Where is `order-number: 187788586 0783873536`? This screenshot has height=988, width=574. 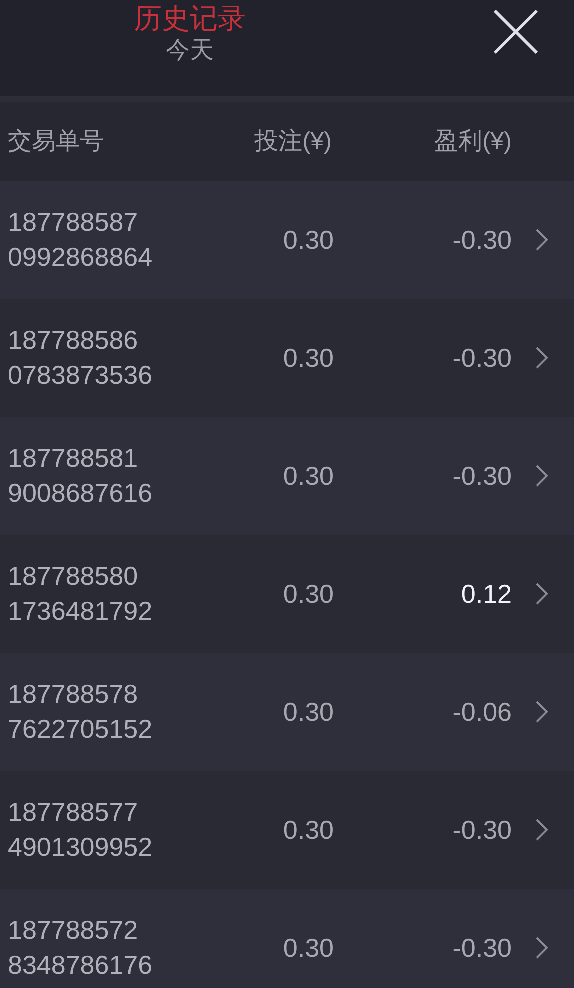
order-number: 187788586 0783873536 is located at coordinates (81, 358).